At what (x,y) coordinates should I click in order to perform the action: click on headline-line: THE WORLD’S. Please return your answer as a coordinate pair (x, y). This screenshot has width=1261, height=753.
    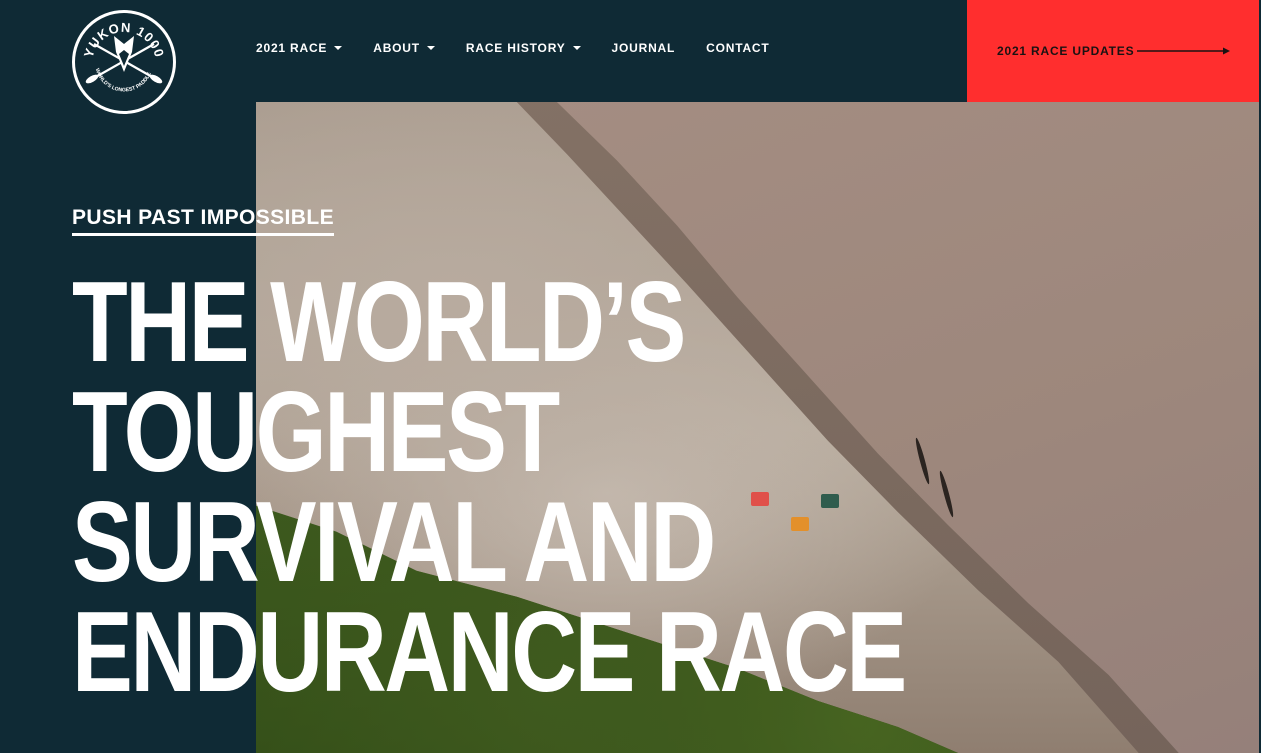
    Looking at the image, I should click on (379, 322).